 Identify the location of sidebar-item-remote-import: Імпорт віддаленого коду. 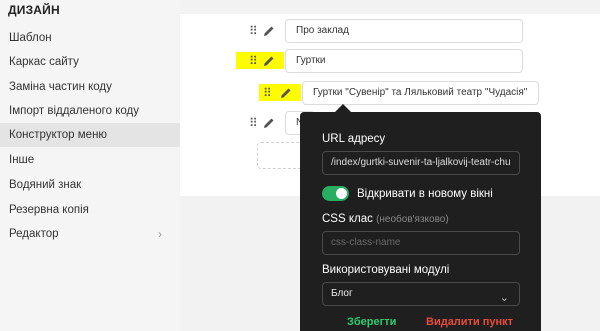
(90, 111).